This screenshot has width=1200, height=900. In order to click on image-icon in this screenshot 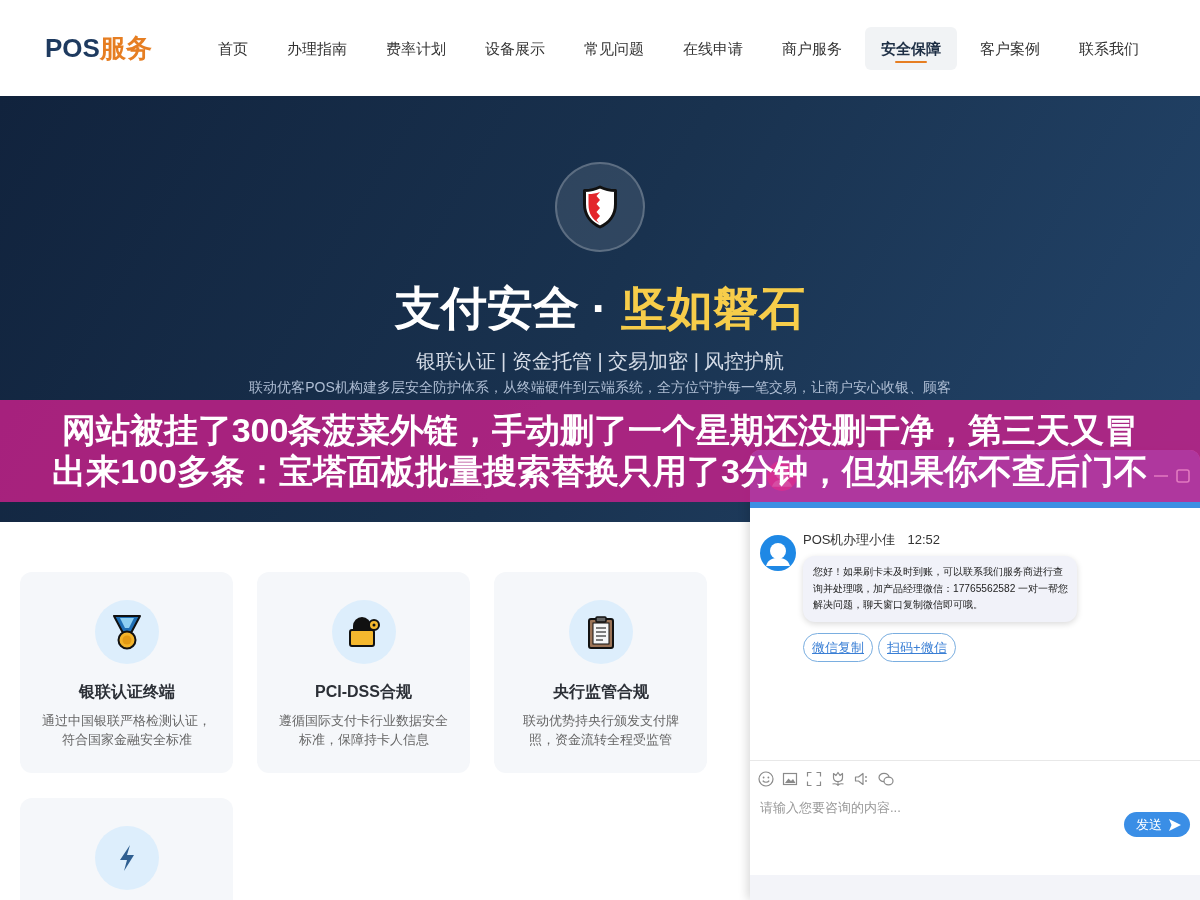, I will do `click(790, 778)`.